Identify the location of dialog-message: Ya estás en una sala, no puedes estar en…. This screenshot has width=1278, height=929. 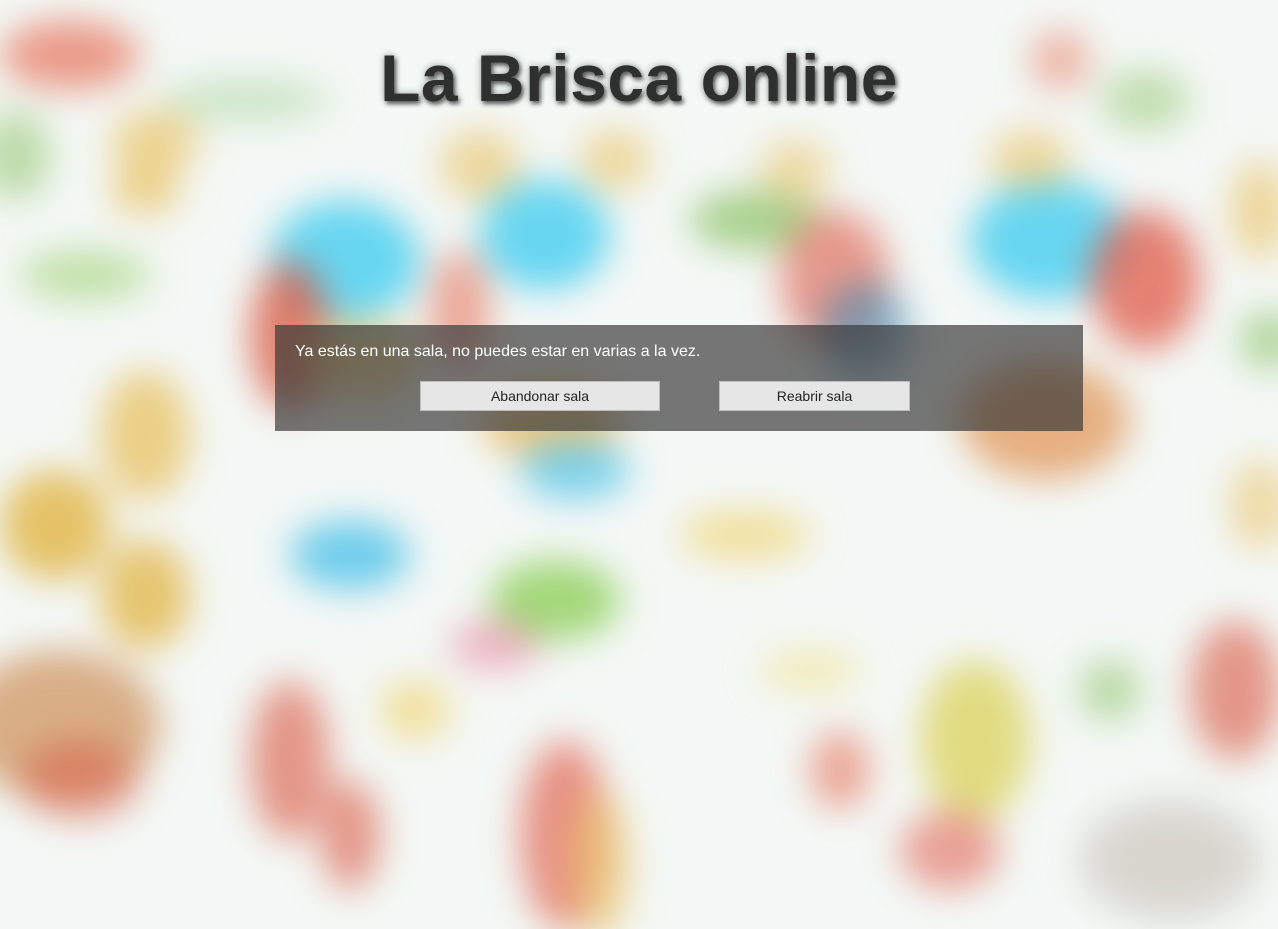
(498, 351).